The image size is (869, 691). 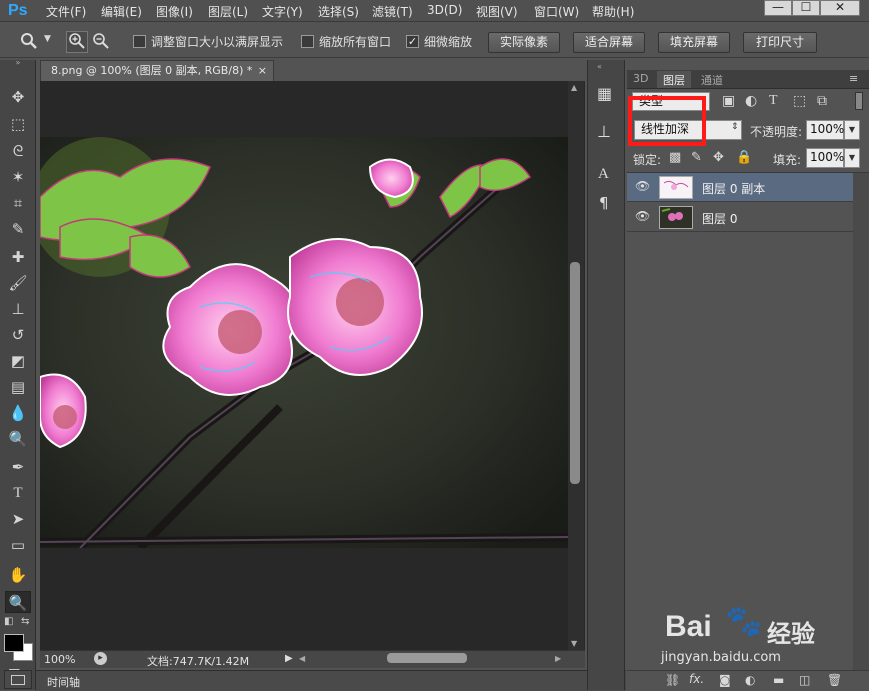 What do you see at coordinates (18, 575) in the screenshot?
I see `hand-tool-icon: ✋` at bounding box center [18, 575].